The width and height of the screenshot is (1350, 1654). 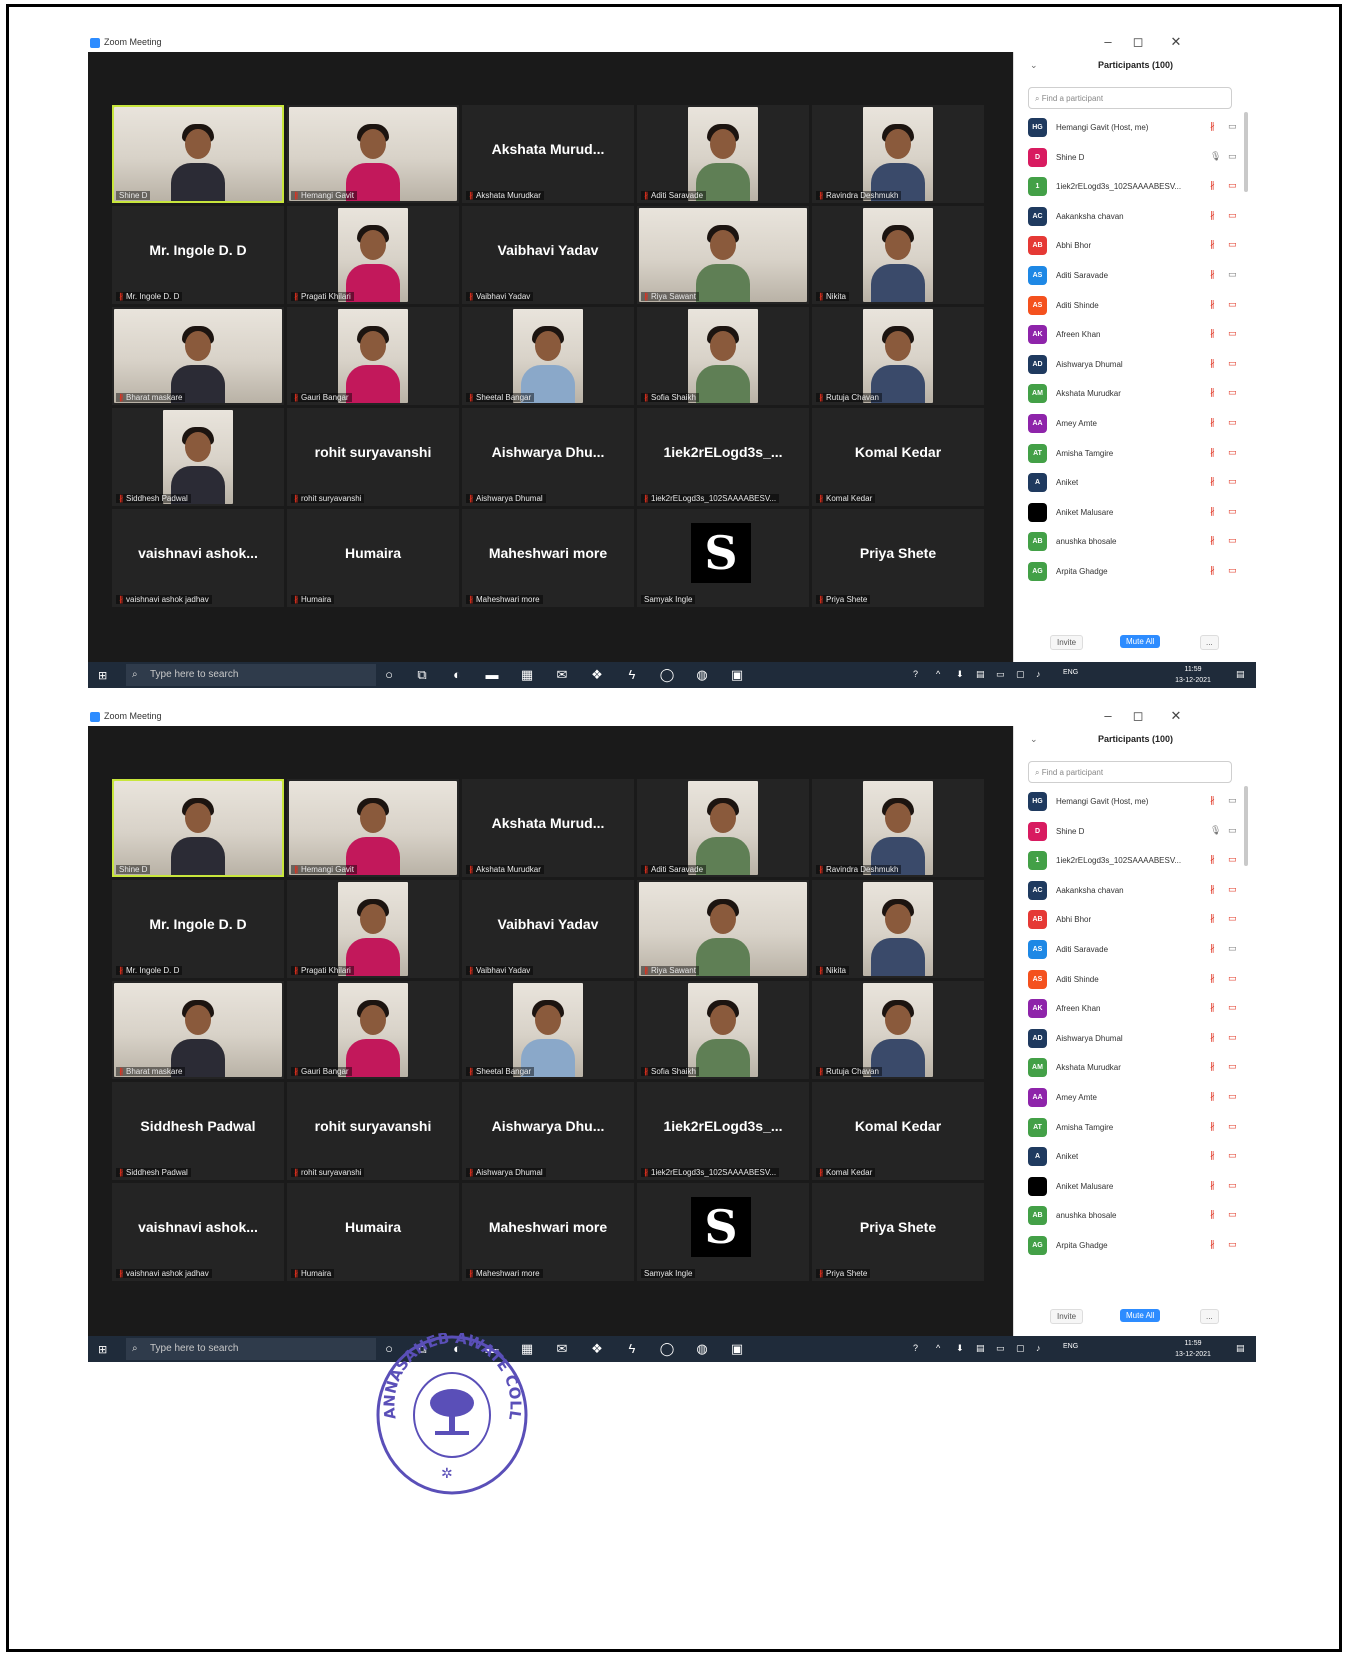 I want to click on mail-icon: ✉, so click(x=562, y=675).